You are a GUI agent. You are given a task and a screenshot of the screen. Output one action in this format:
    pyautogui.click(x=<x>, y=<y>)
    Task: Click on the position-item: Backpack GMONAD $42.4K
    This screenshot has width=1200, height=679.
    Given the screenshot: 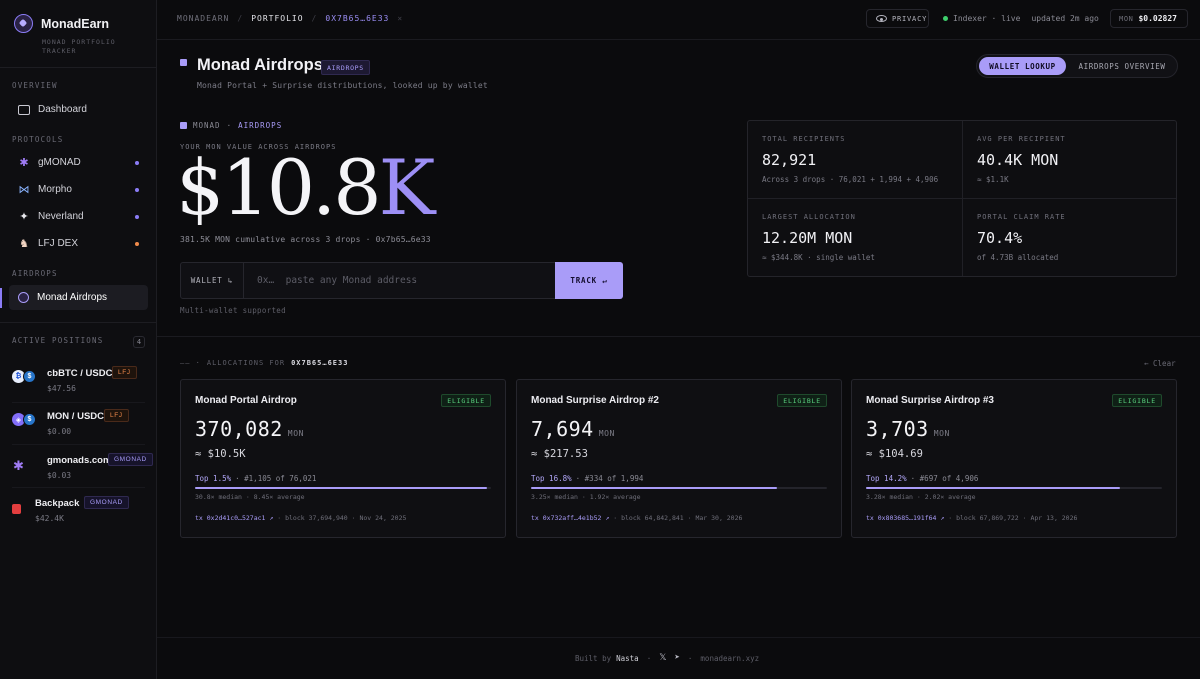 What is the action you would take?
    pyautogui.click(x=78, y=513)
    